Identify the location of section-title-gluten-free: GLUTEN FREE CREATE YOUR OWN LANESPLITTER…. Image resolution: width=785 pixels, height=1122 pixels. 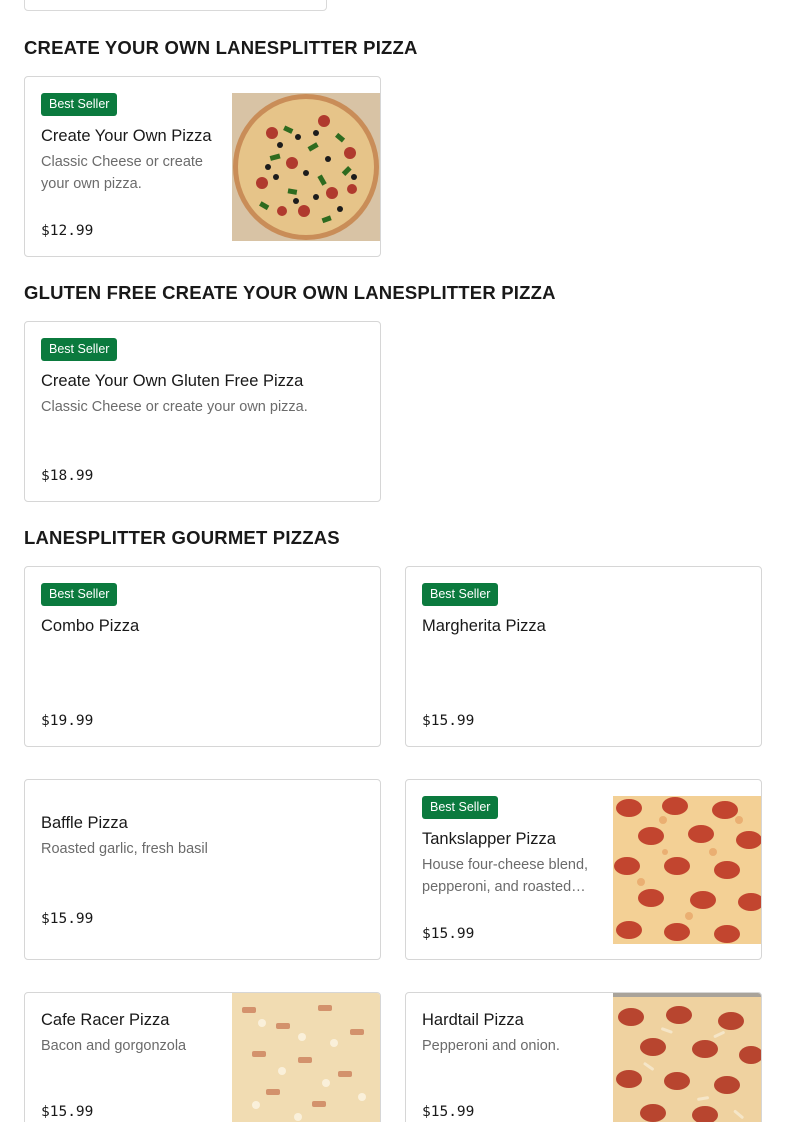
(290, 292).